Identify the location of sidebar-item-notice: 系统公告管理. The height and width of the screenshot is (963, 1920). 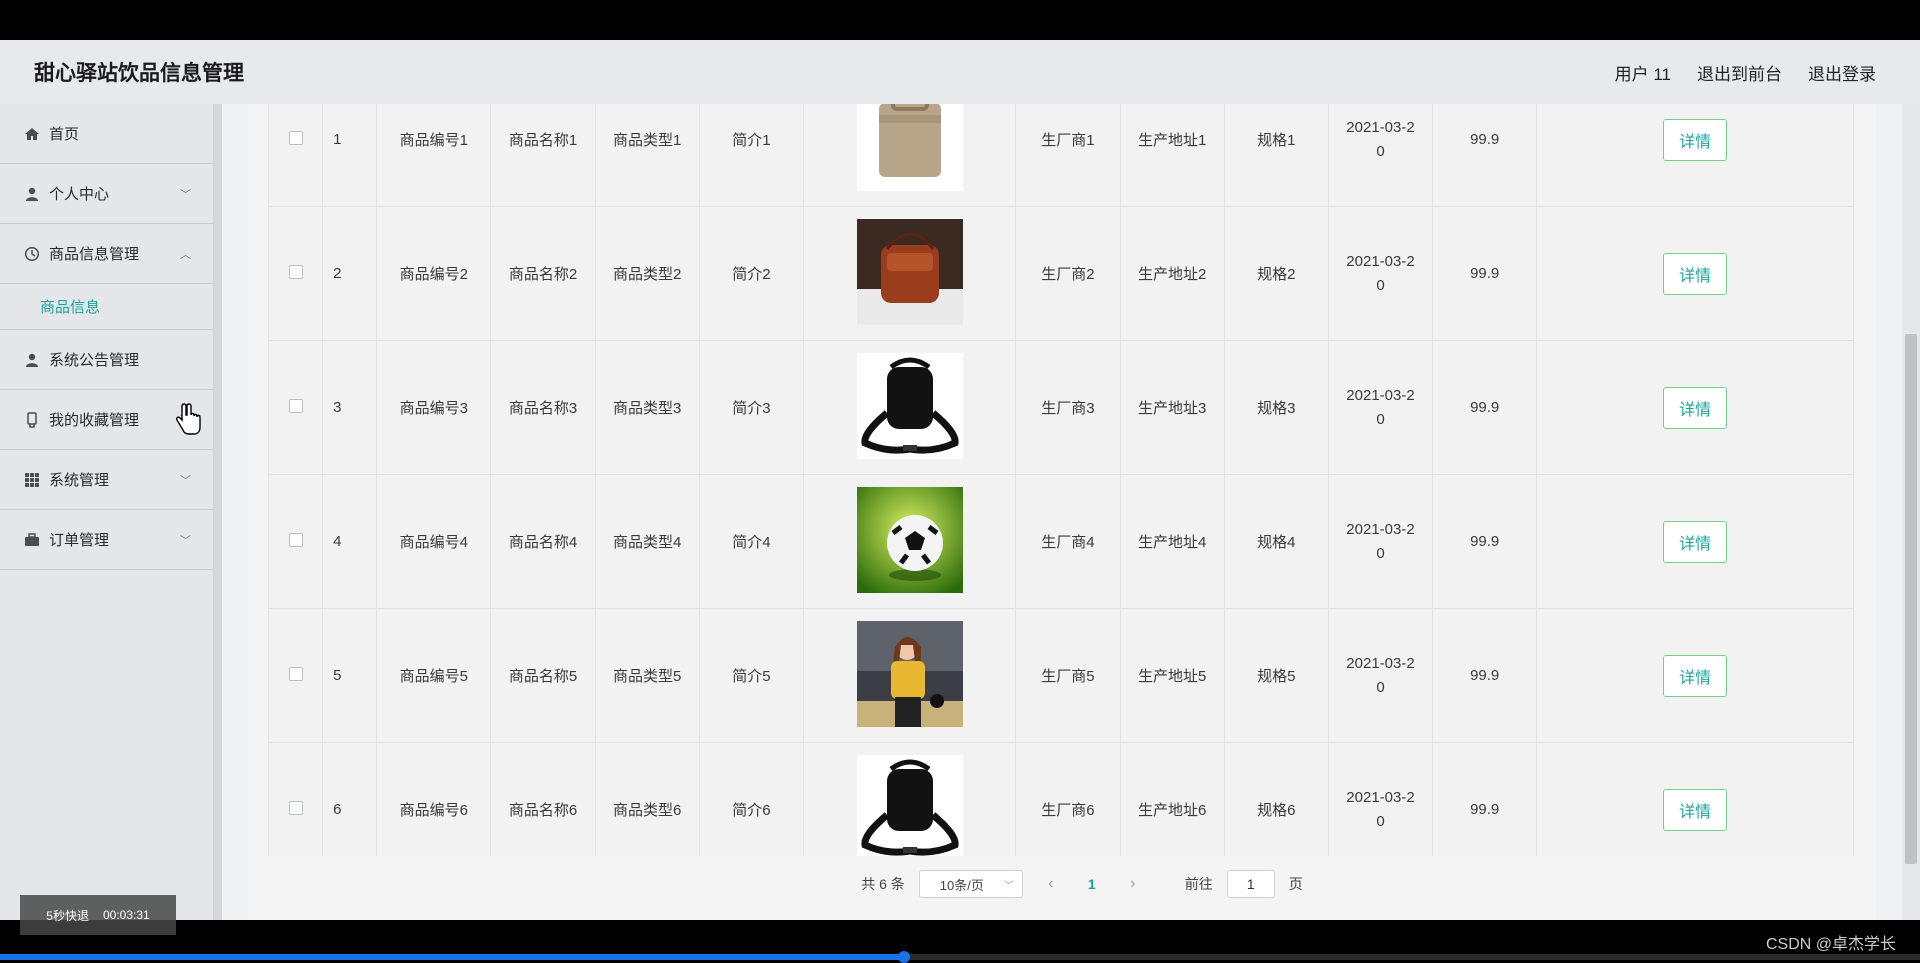
(106, 360).